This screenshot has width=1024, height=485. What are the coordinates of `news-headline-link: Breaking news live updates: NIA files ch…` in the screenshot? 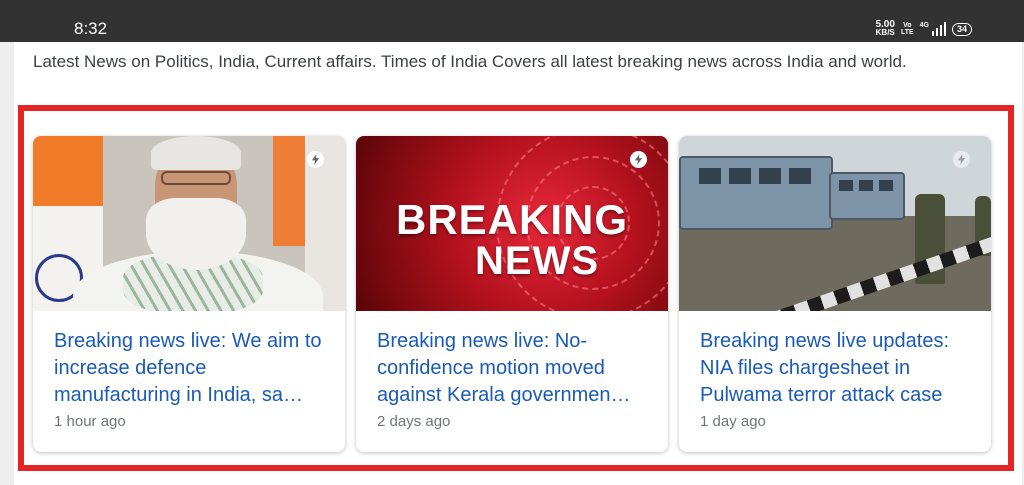 It's located at (837, 368).